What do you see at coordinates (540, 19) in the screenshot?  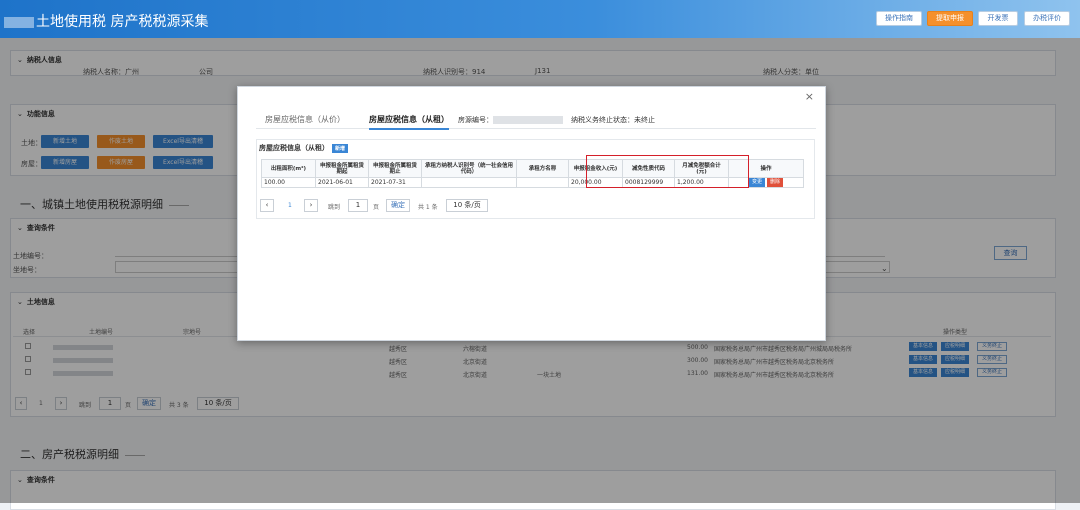 I see `app-header: 土地使用税 房产税税源采集 操作指南 提取申报 开发票 办税评价` at bounding box center [540, 19].